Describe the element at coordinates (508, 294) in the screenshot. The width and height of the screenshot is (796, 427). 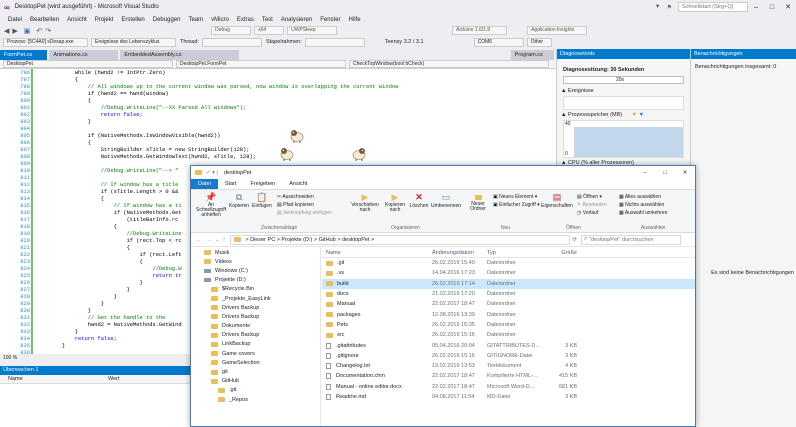
I see `file-row: docs 21.02.2019 17:20 Dateiordner` at that location.